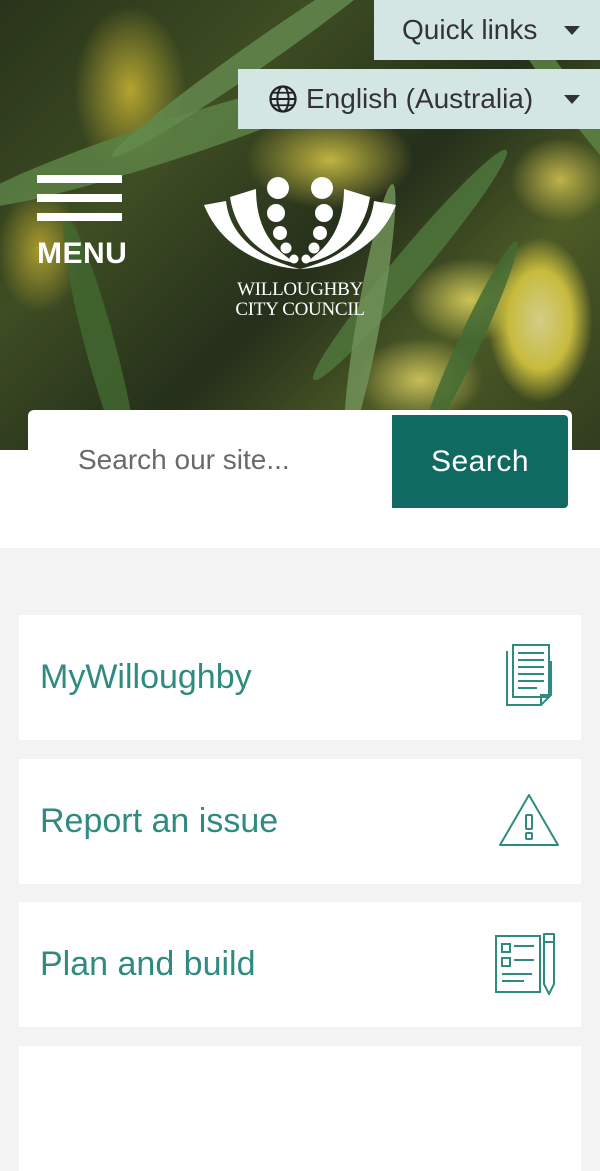  I want to click on language-label: English (Australia), so click(420, 98).